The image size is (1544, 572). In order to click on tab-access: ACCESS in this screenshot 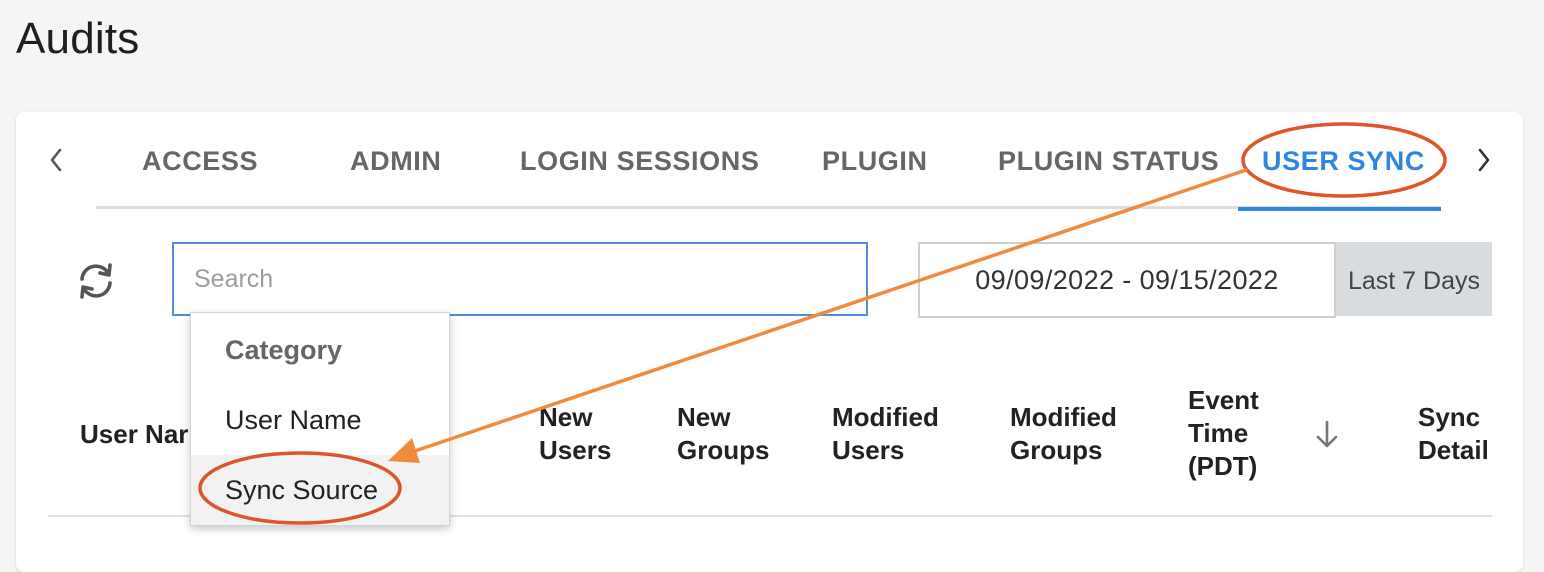, I will do `click(200, 161)`.